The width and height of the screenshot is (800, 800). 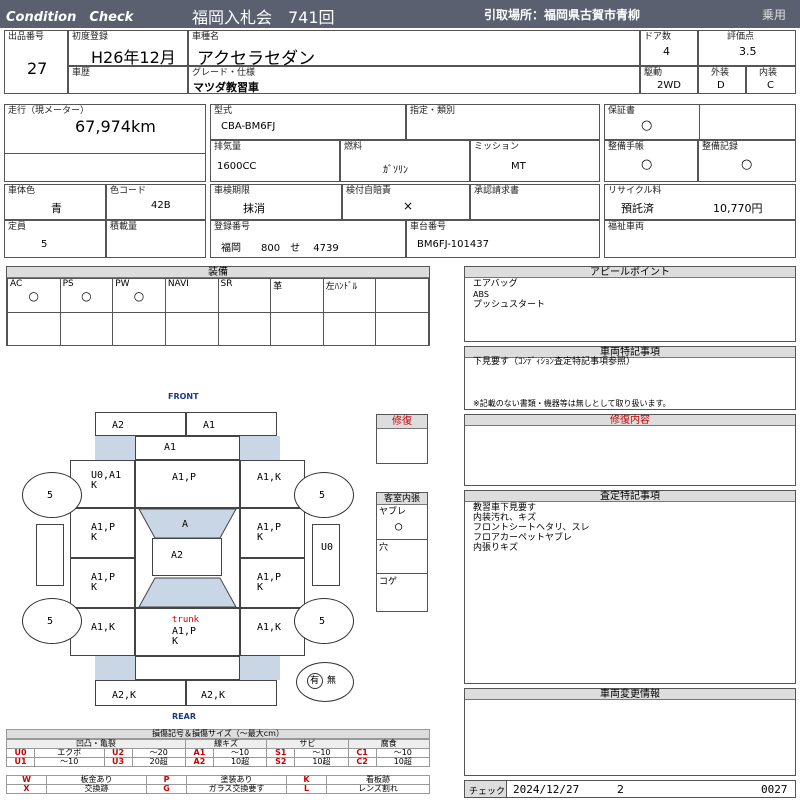 What do you see at coordinates (52, 621) in the screenshot?
I see `tire-rear-left: 5` at bounding box center [52, 621].